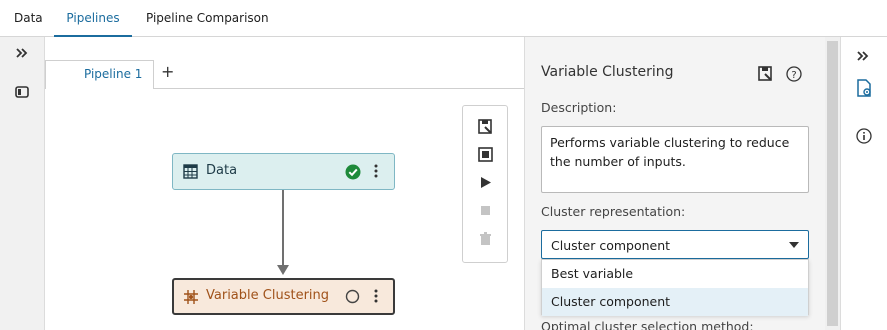 This screenshot has width=887, height=330. What do you see at coordinates (675, 302) in the screenshot?
I see `option-cluster-component: Cluster component` at bounding box center [675, 302].